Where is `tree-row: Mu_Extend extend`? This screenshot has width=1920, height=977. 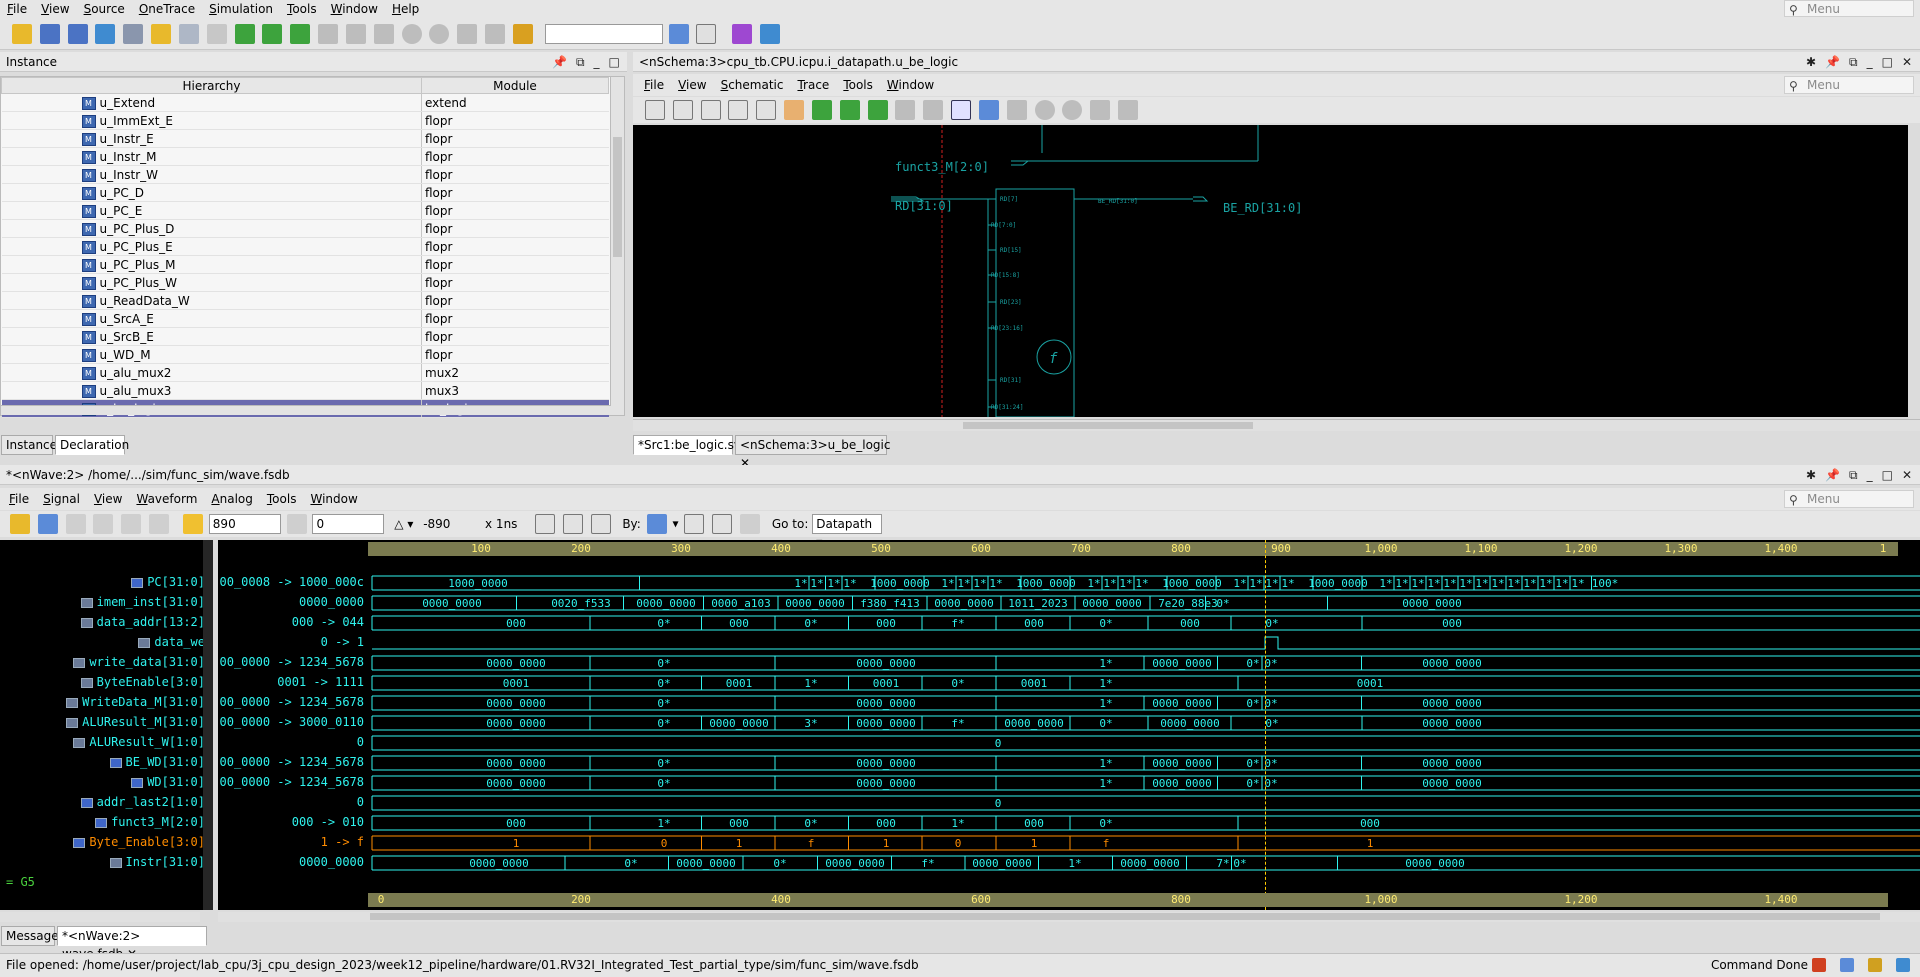 tree-row: Mu_Extend extend is located at coordinates (305, 102).